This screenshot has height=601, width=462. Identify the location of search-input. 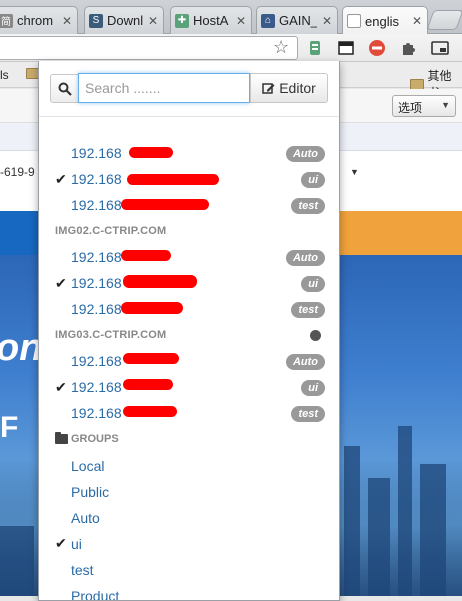
(164, 88).